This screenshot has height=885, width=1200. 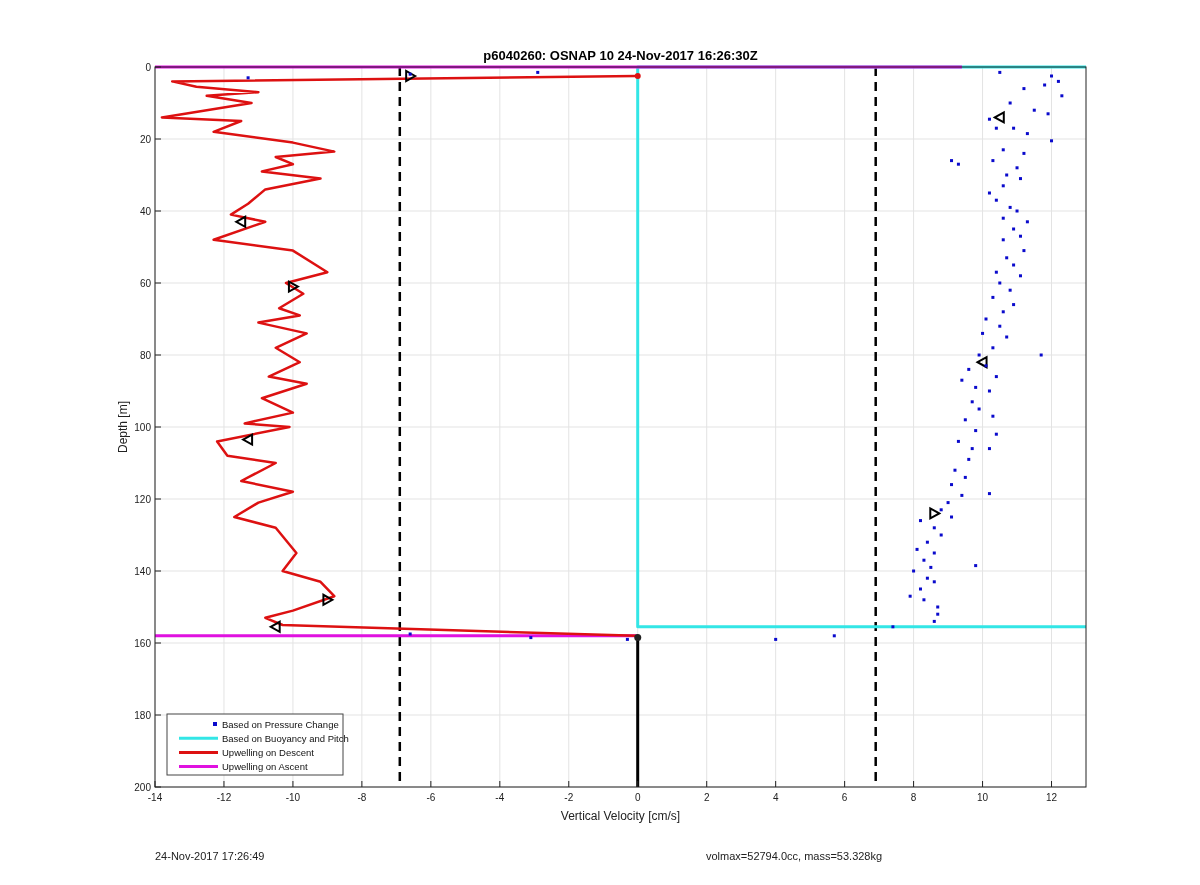 I want to click on tick-label: -14, so click(x=155, y=797).